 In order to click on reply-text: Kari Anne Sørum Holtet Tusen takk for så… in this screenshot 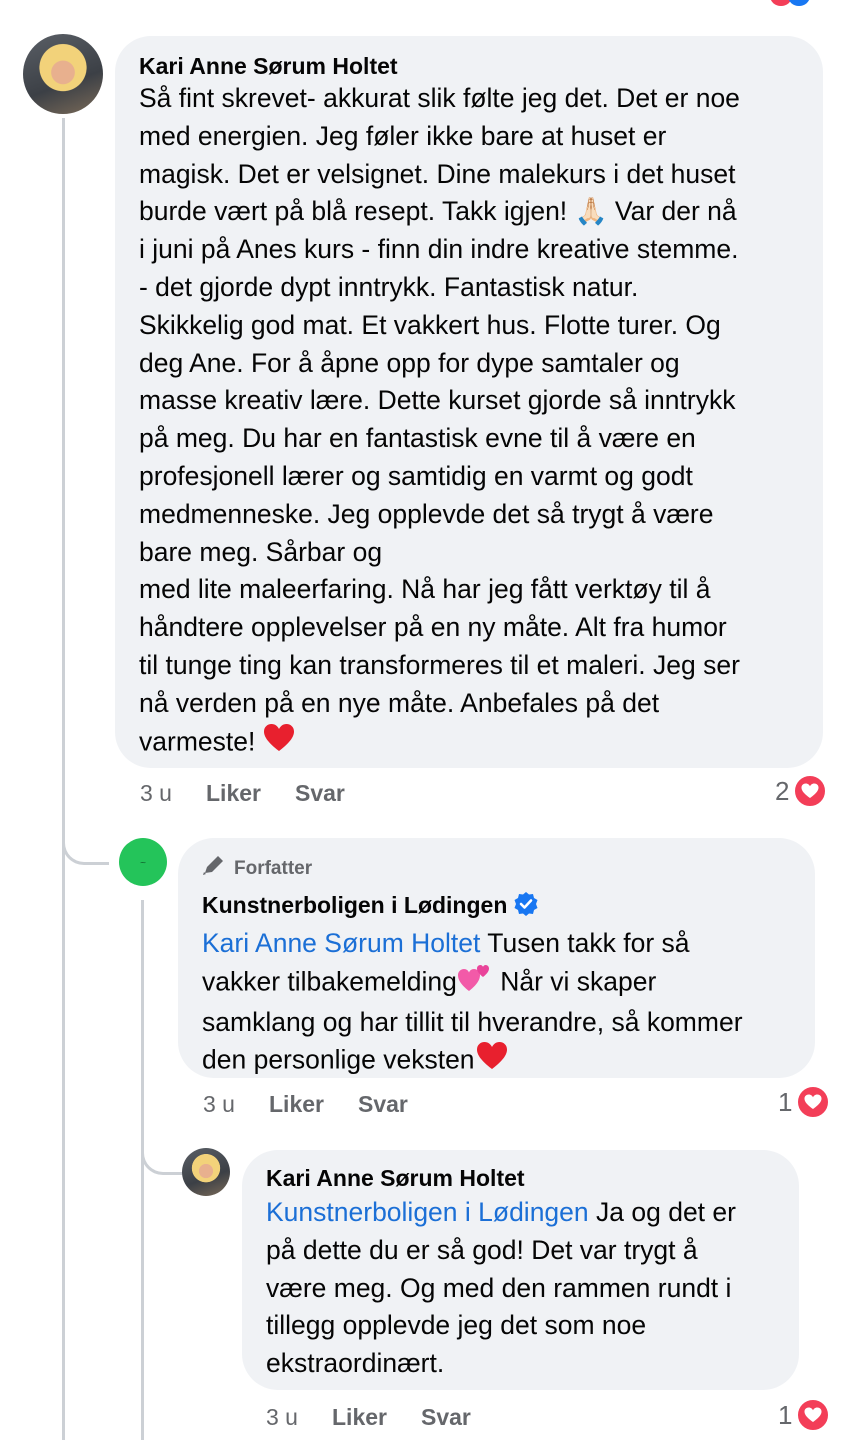, I will do `click(496, 1003)`.